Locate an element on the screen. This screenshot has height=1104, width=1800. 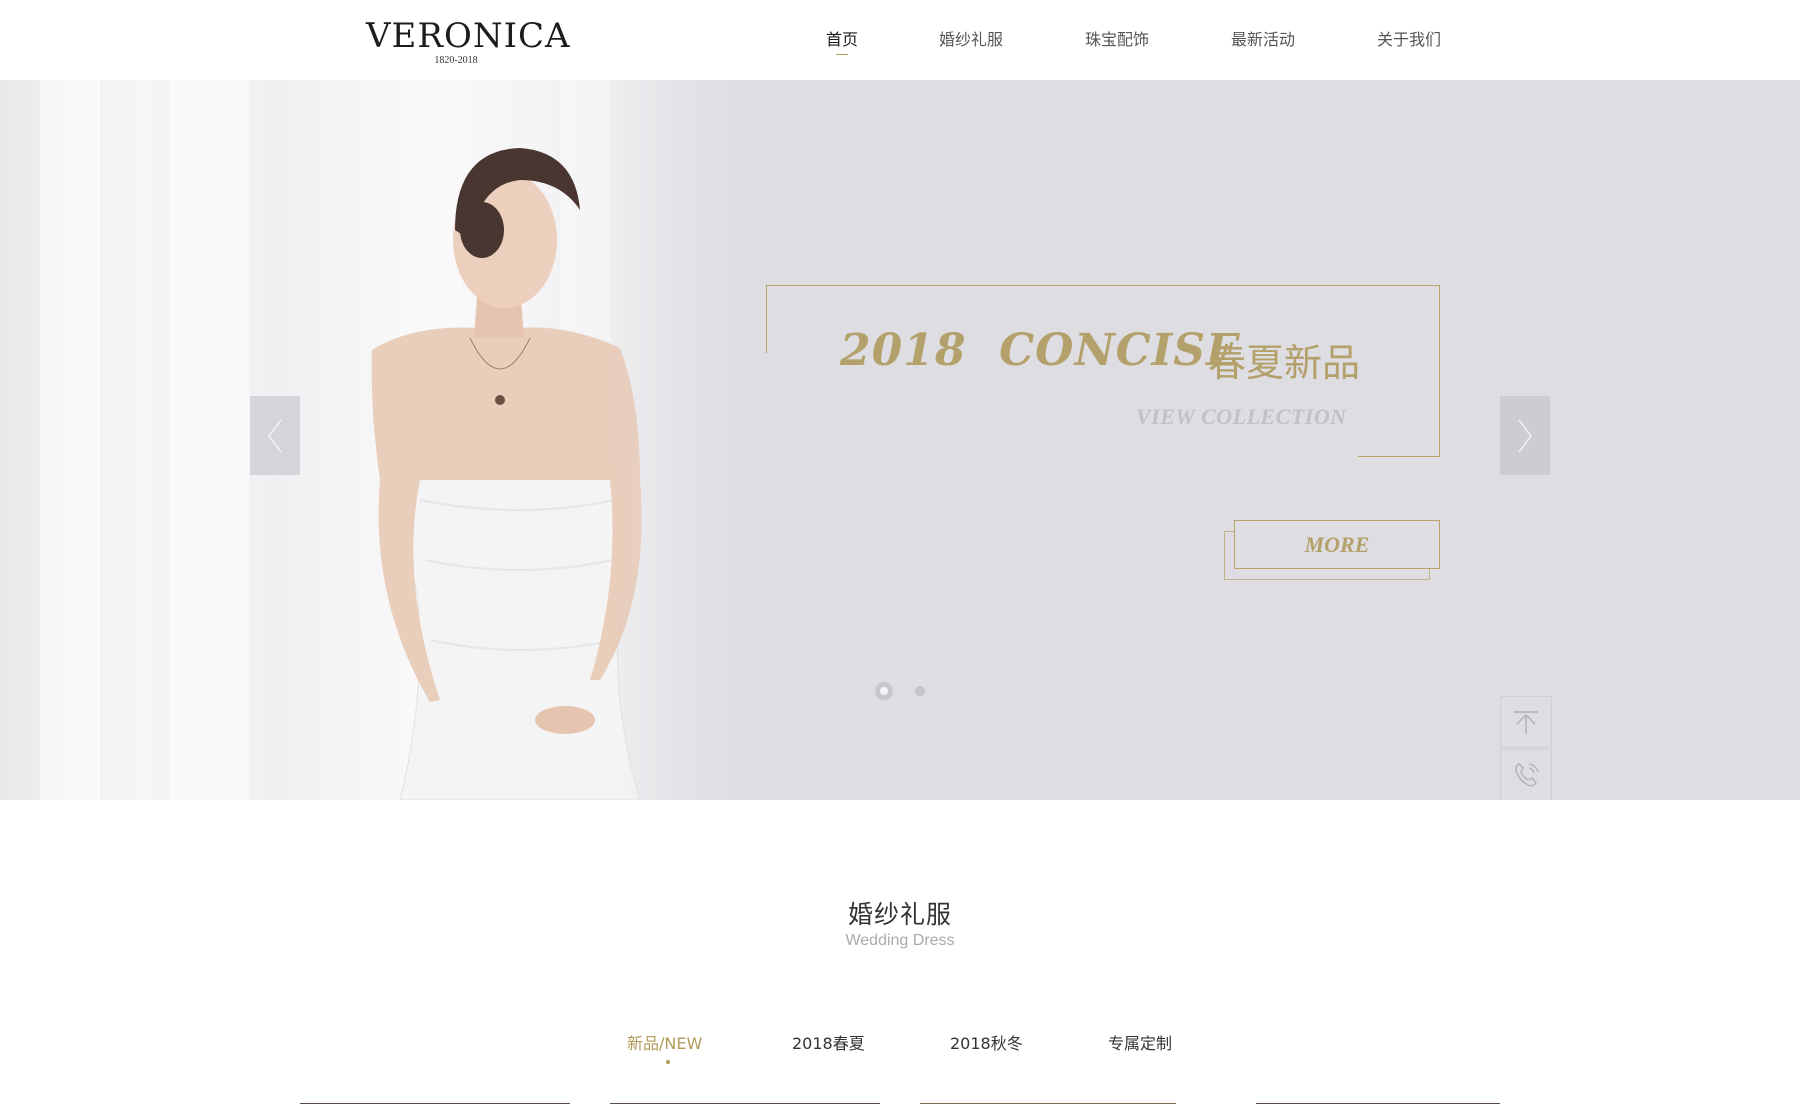
tab-2018-autumn-winter: 2018秋冬 is located at coordinates (986, 1042).